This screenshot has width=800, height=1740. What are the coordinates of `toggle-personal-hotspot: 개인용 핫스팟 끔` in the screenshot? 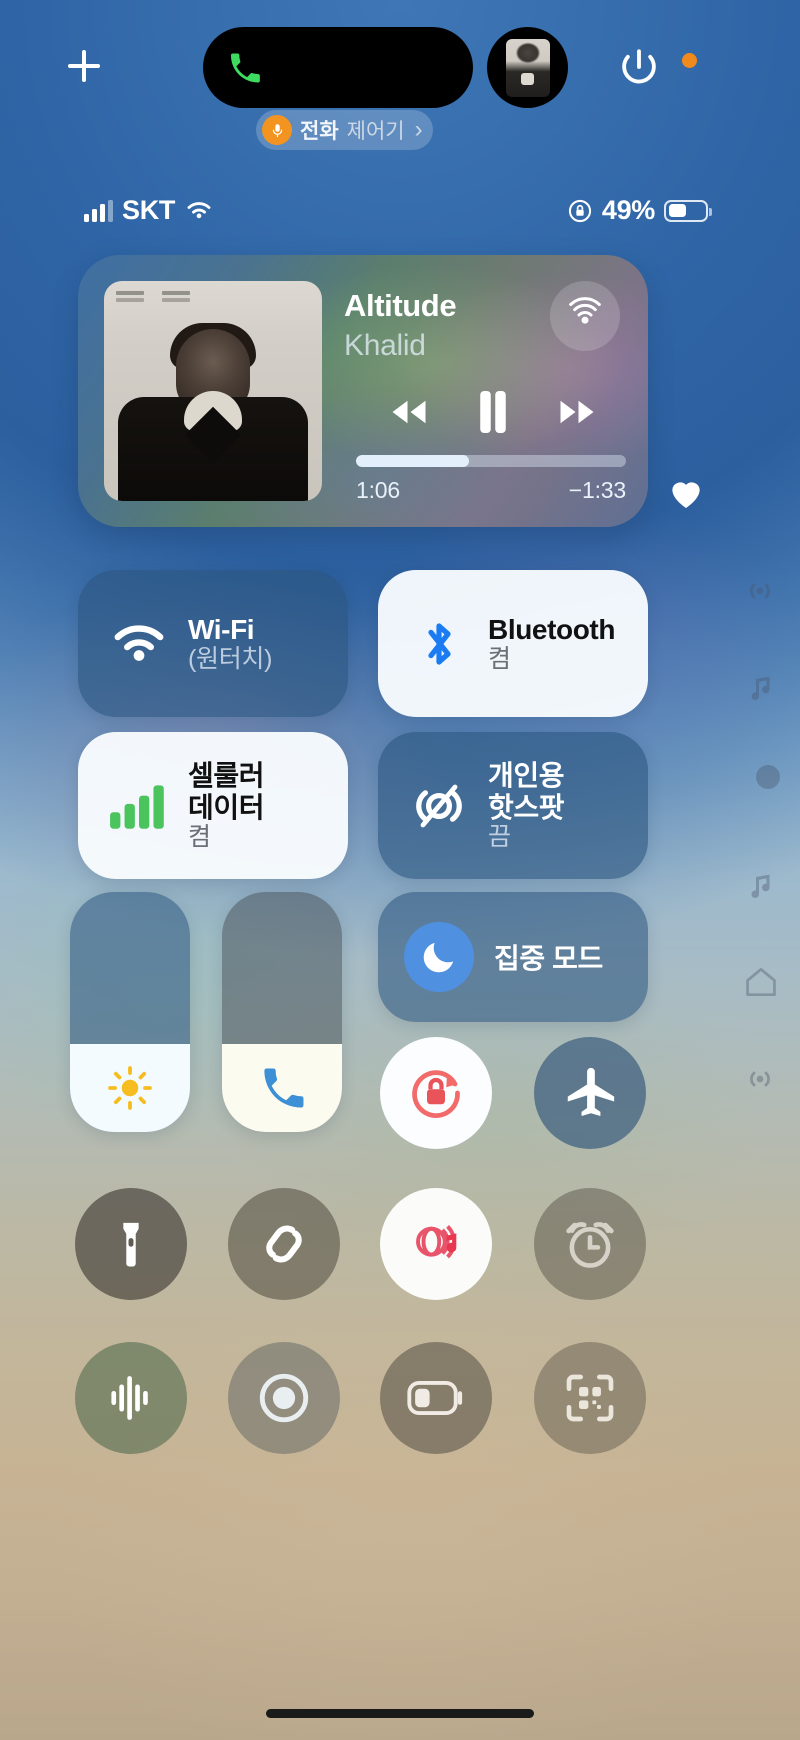 It's located at (513, 805).